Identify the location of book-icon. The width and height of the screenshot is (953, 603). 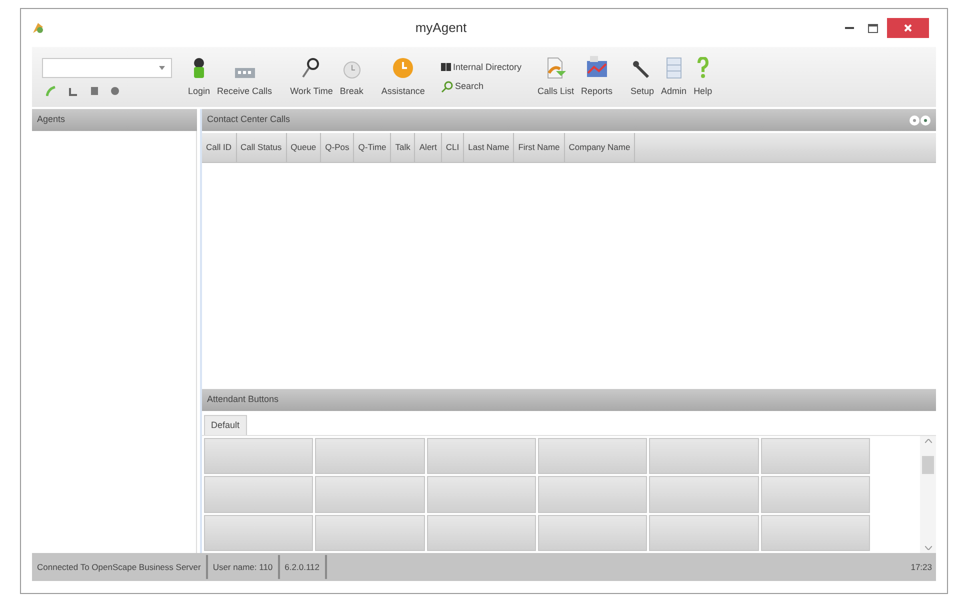
(445, 67).